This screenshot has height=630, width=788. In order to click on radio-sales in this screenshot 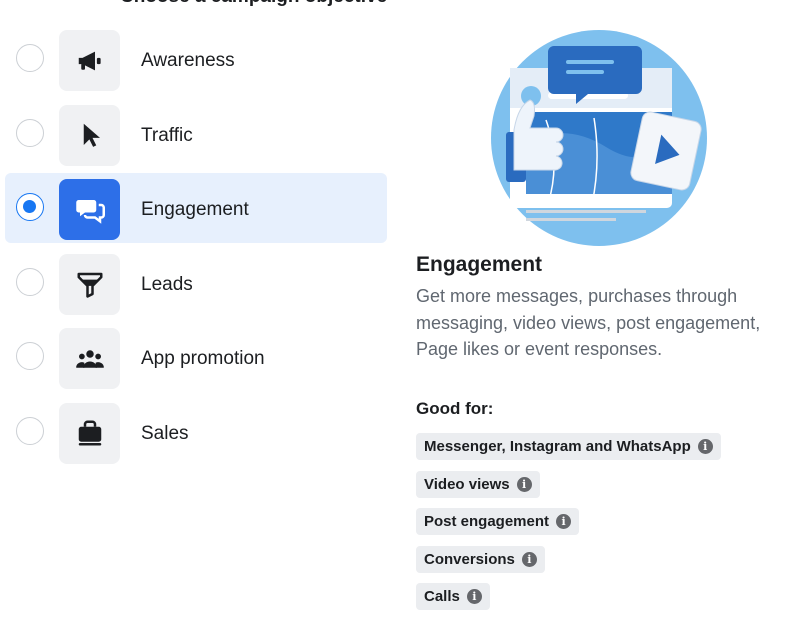, I will do `click(30, 430)`.